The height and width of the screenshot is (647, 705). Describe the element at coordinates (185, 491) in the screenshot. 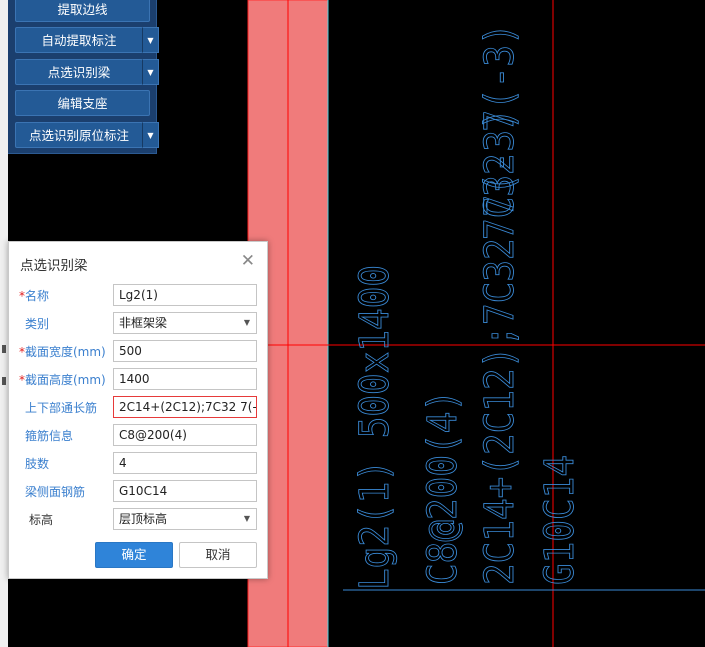

I see `side-rebar-field: G10C14` at that location.